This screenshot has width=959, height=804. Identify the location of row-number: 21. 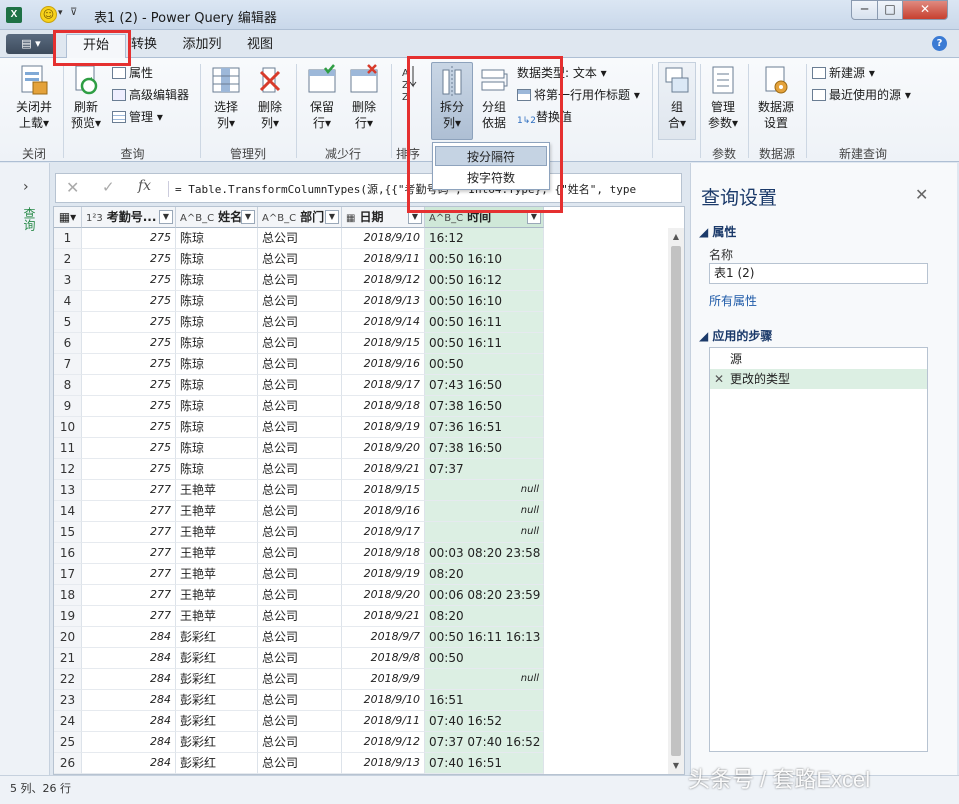
(68, 658).